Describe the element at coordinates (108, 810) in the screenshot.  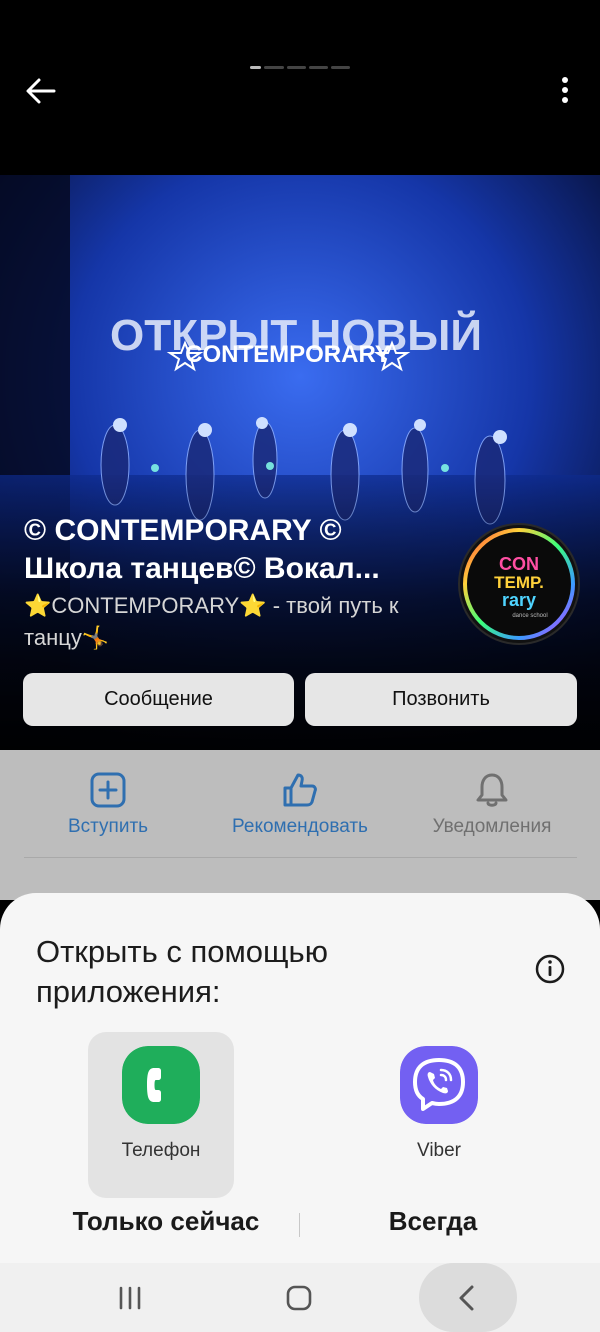
I see `join-action: Вступить` at that location.